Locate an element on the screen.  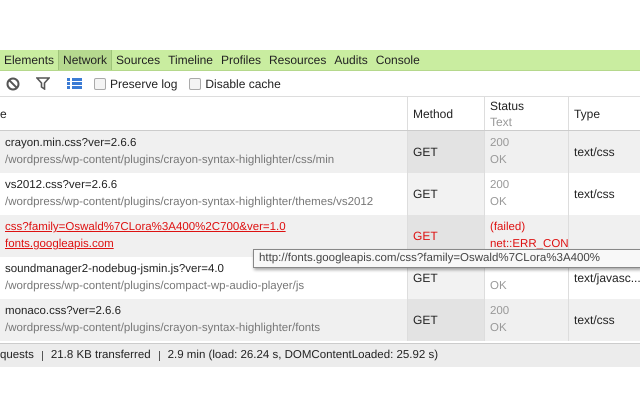
panel-tab: Network is located at coordinates (85, 60).